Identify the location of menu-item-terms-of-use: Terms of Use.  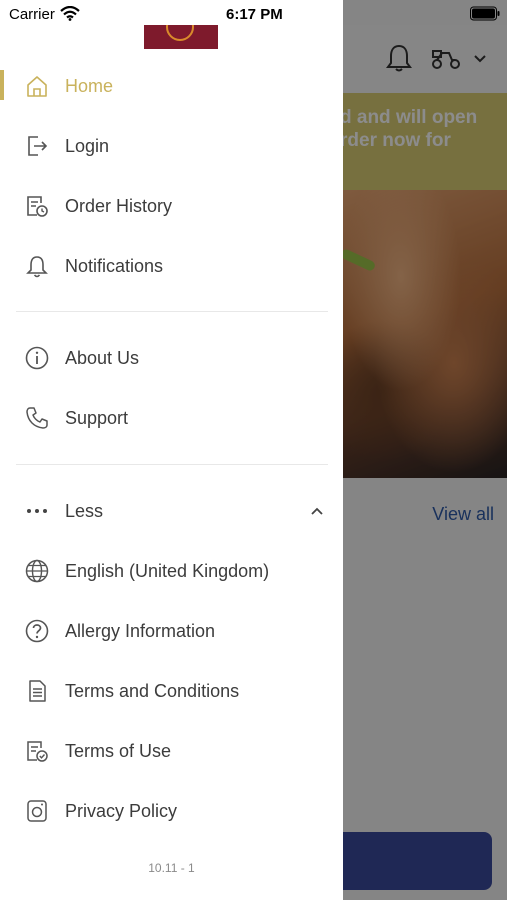
(171, 751).